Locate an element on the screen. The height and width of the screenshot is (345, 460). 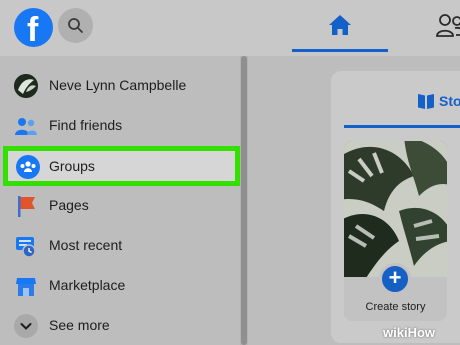
tab-home is located at coordinates (340, 28).